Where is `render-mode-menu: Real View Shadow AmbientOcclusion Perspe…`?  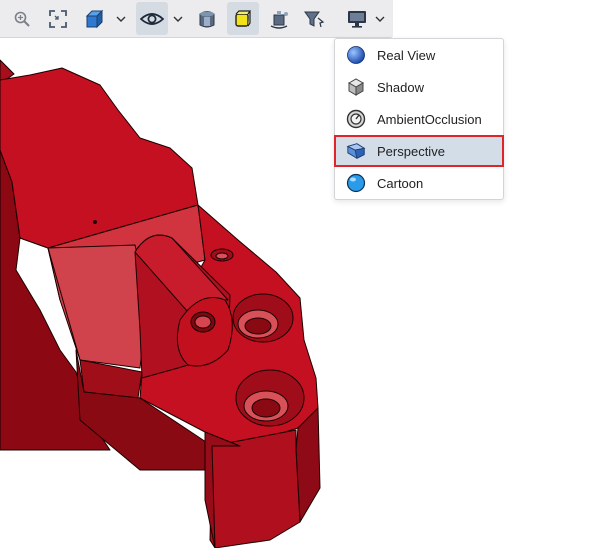
render-mode-menu: Real View Shadow AmbientOcclusion Perspe… is located at coordinates (419, 119).